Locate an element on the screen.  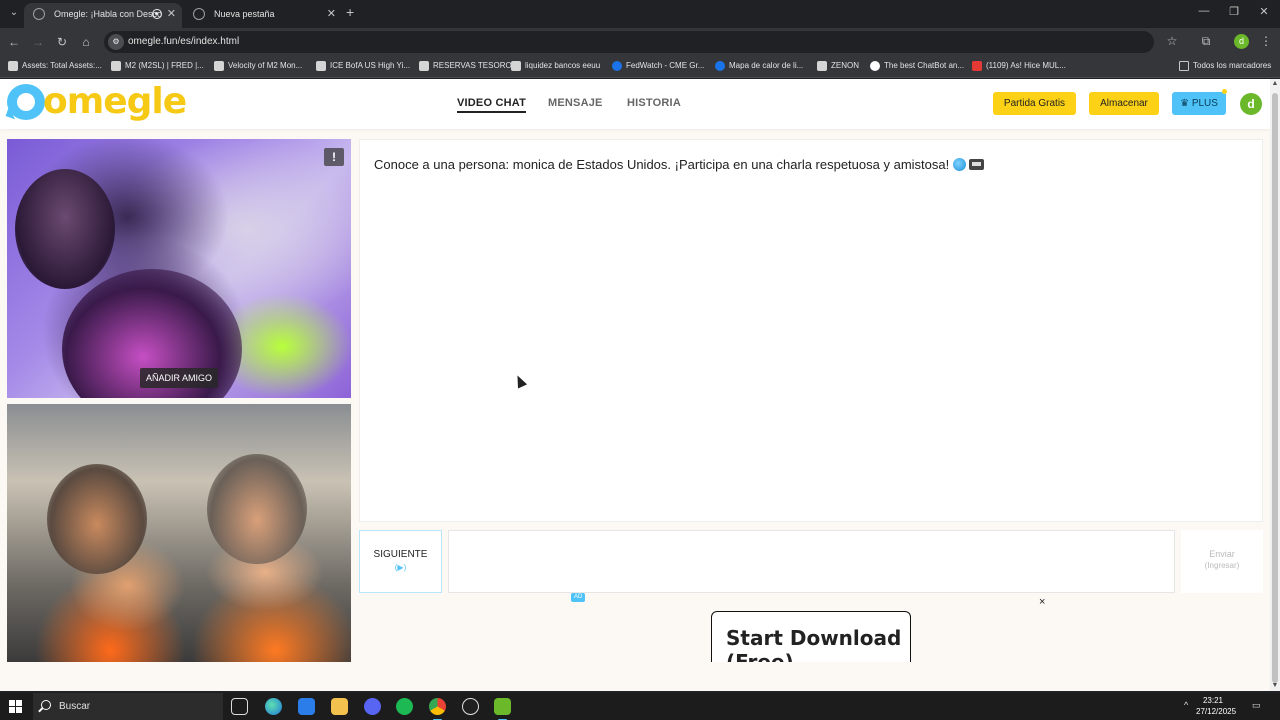
chrome-icon is located at coordinates (437, 709).